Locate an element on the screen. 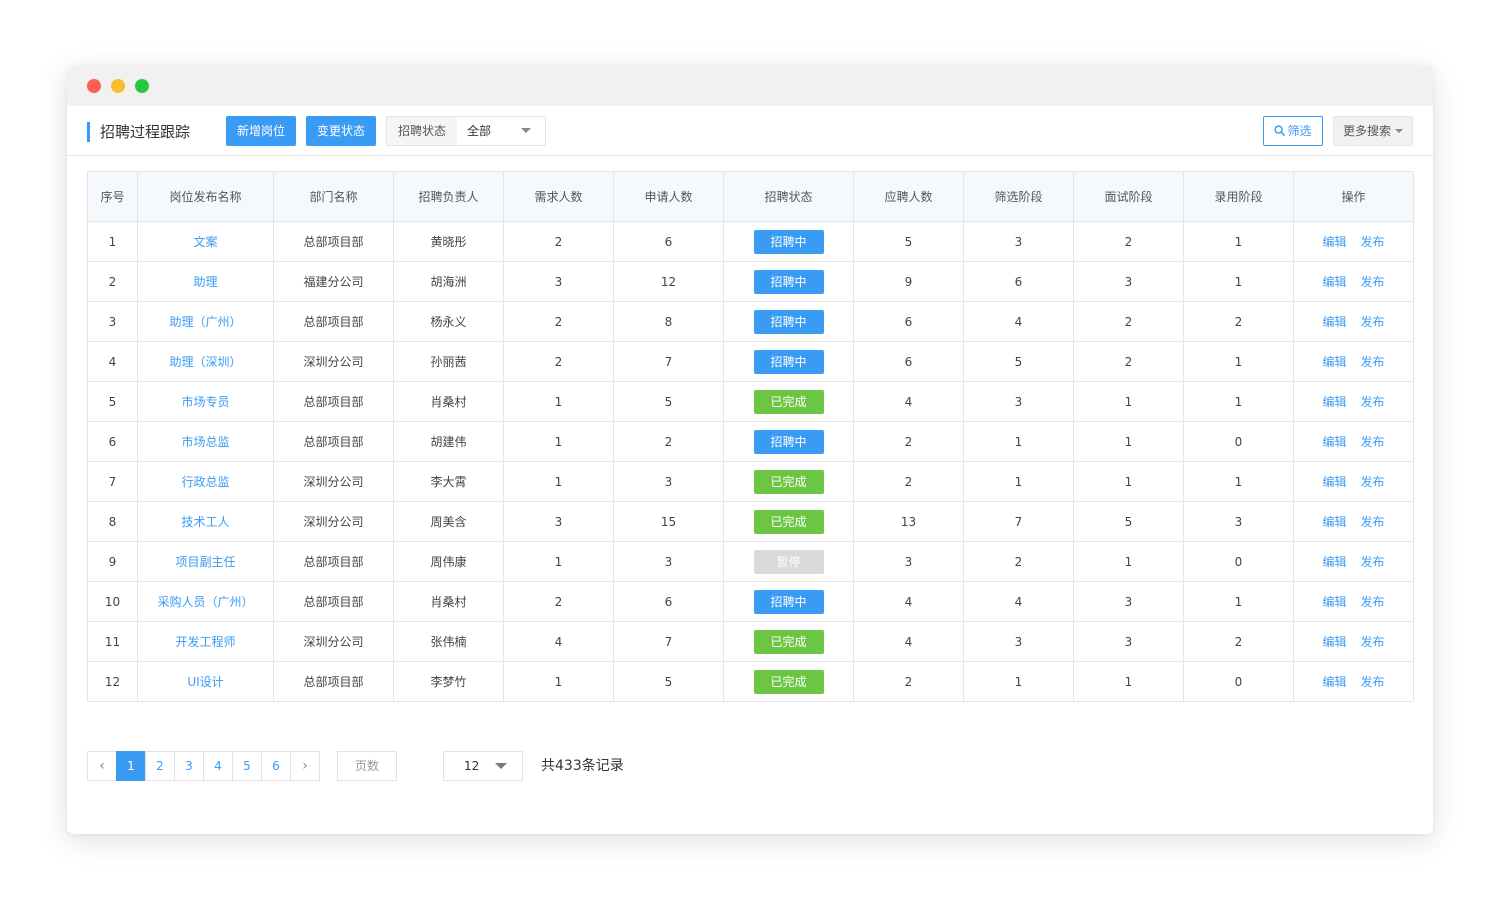 This screenshot has width=1500, height=900. table-row: 12 UI设计 总部项目部 李梦竹 1 5 已完成 2 1 1 0 编辑 发布 is located at coordinates (750, 681).